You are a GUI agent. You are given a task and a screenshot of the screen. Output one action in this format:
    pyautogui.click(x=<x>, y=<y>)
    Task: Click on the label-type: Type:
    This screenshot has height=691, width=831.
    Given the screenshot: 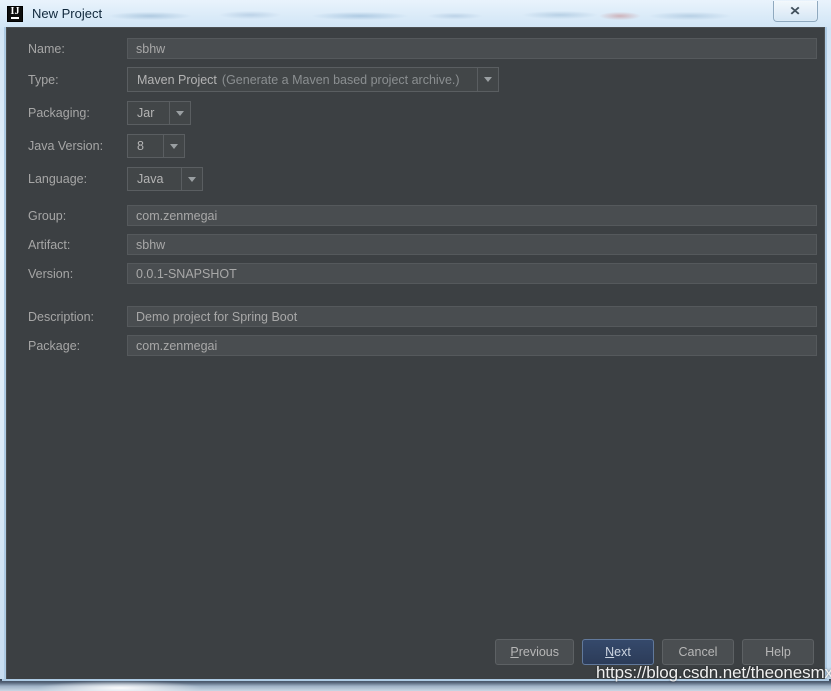 What is the action you would take?
    pyautogui.click(x=43, y=79)
    